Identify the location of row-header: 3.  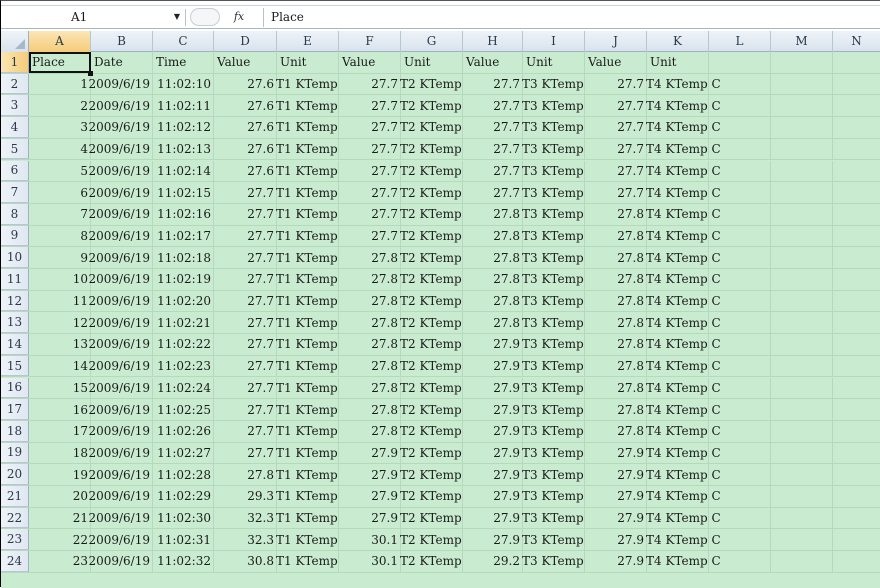
(15, 106).